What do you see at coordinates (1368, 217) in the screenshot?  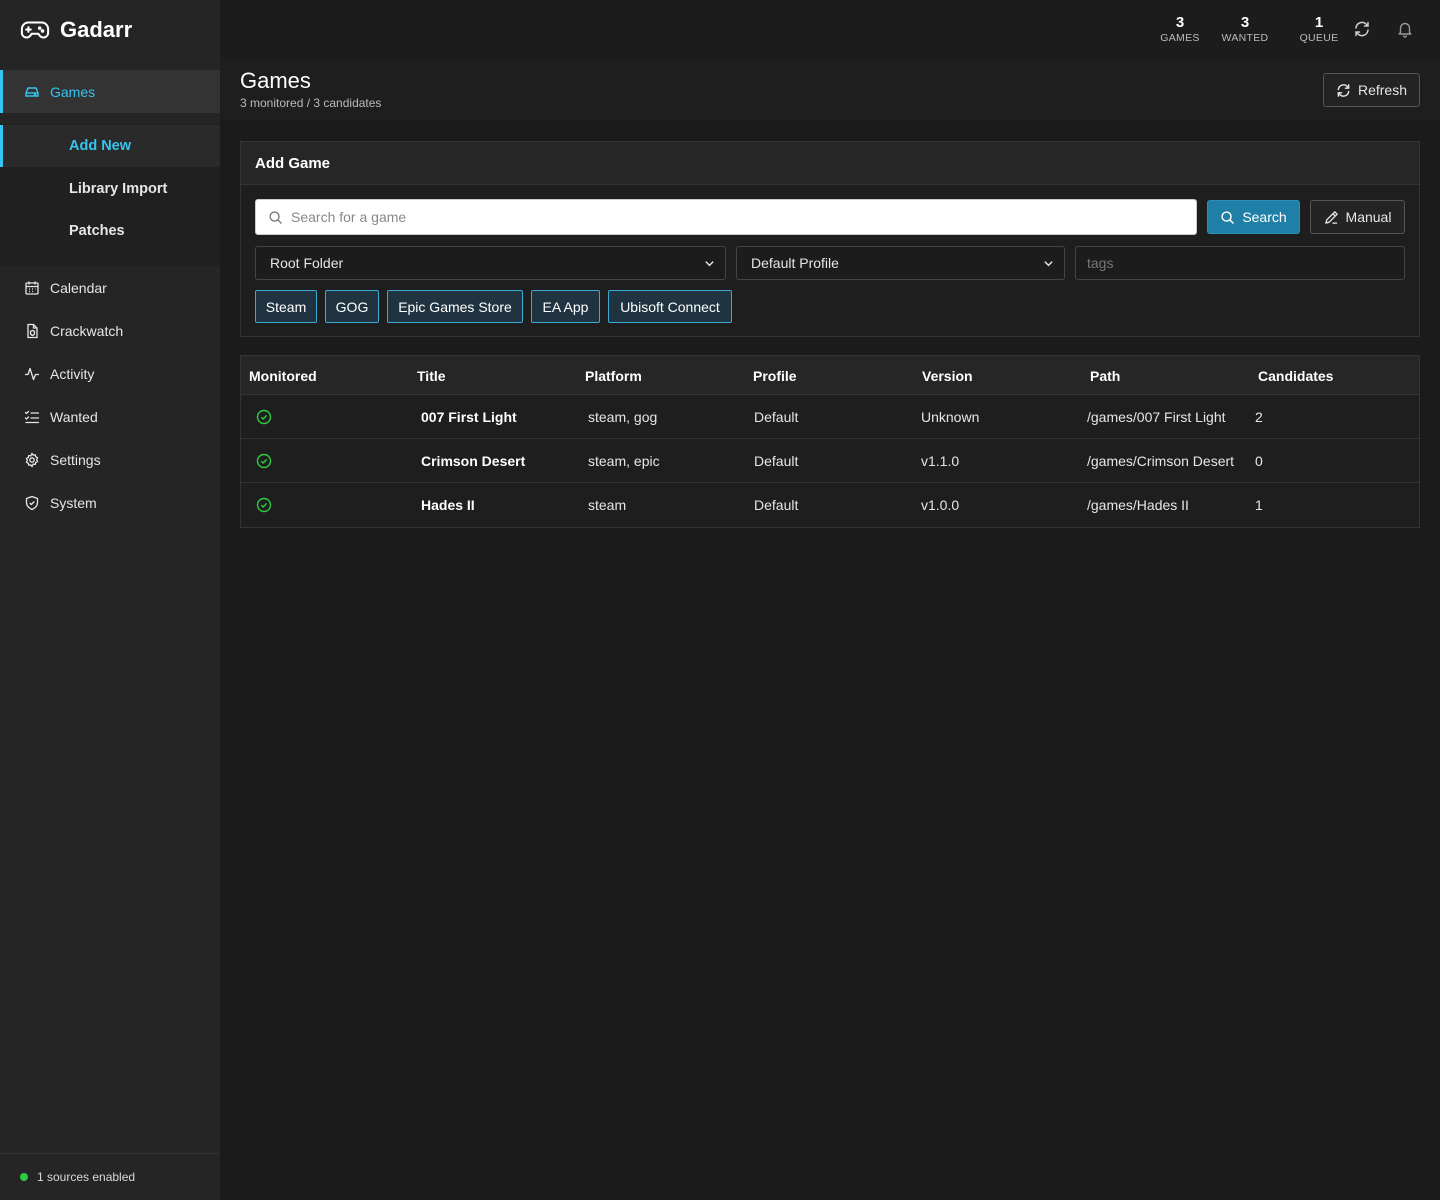 I see `manual-button-label: Manual` at bounding box center [1368, 217].